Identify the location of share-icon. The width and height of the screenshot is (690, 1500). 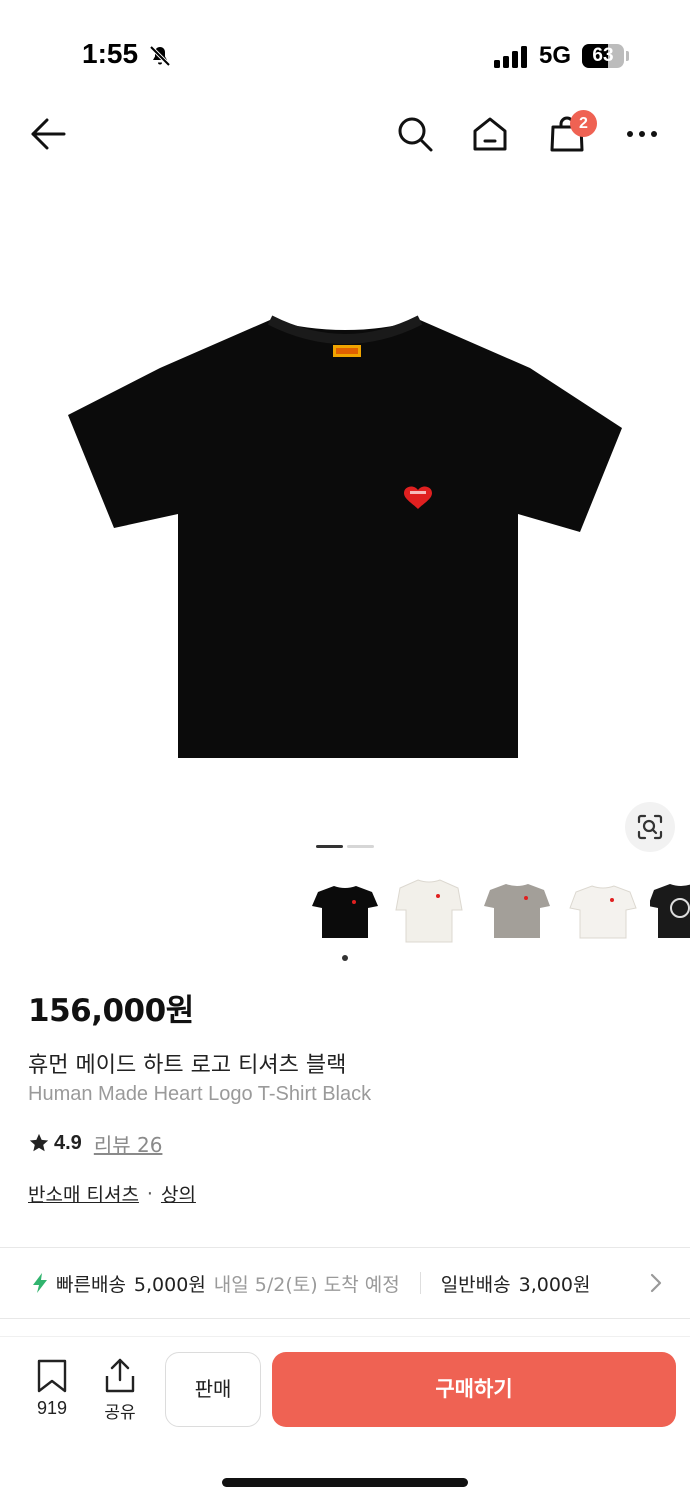
(120, 1375).